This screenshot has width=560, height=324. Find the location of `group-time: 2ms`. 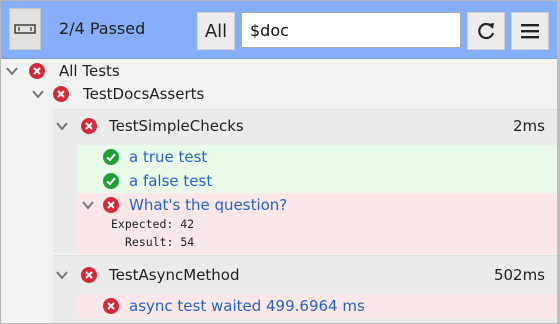

group-time: 2ms is located at coordinates (529, 126).